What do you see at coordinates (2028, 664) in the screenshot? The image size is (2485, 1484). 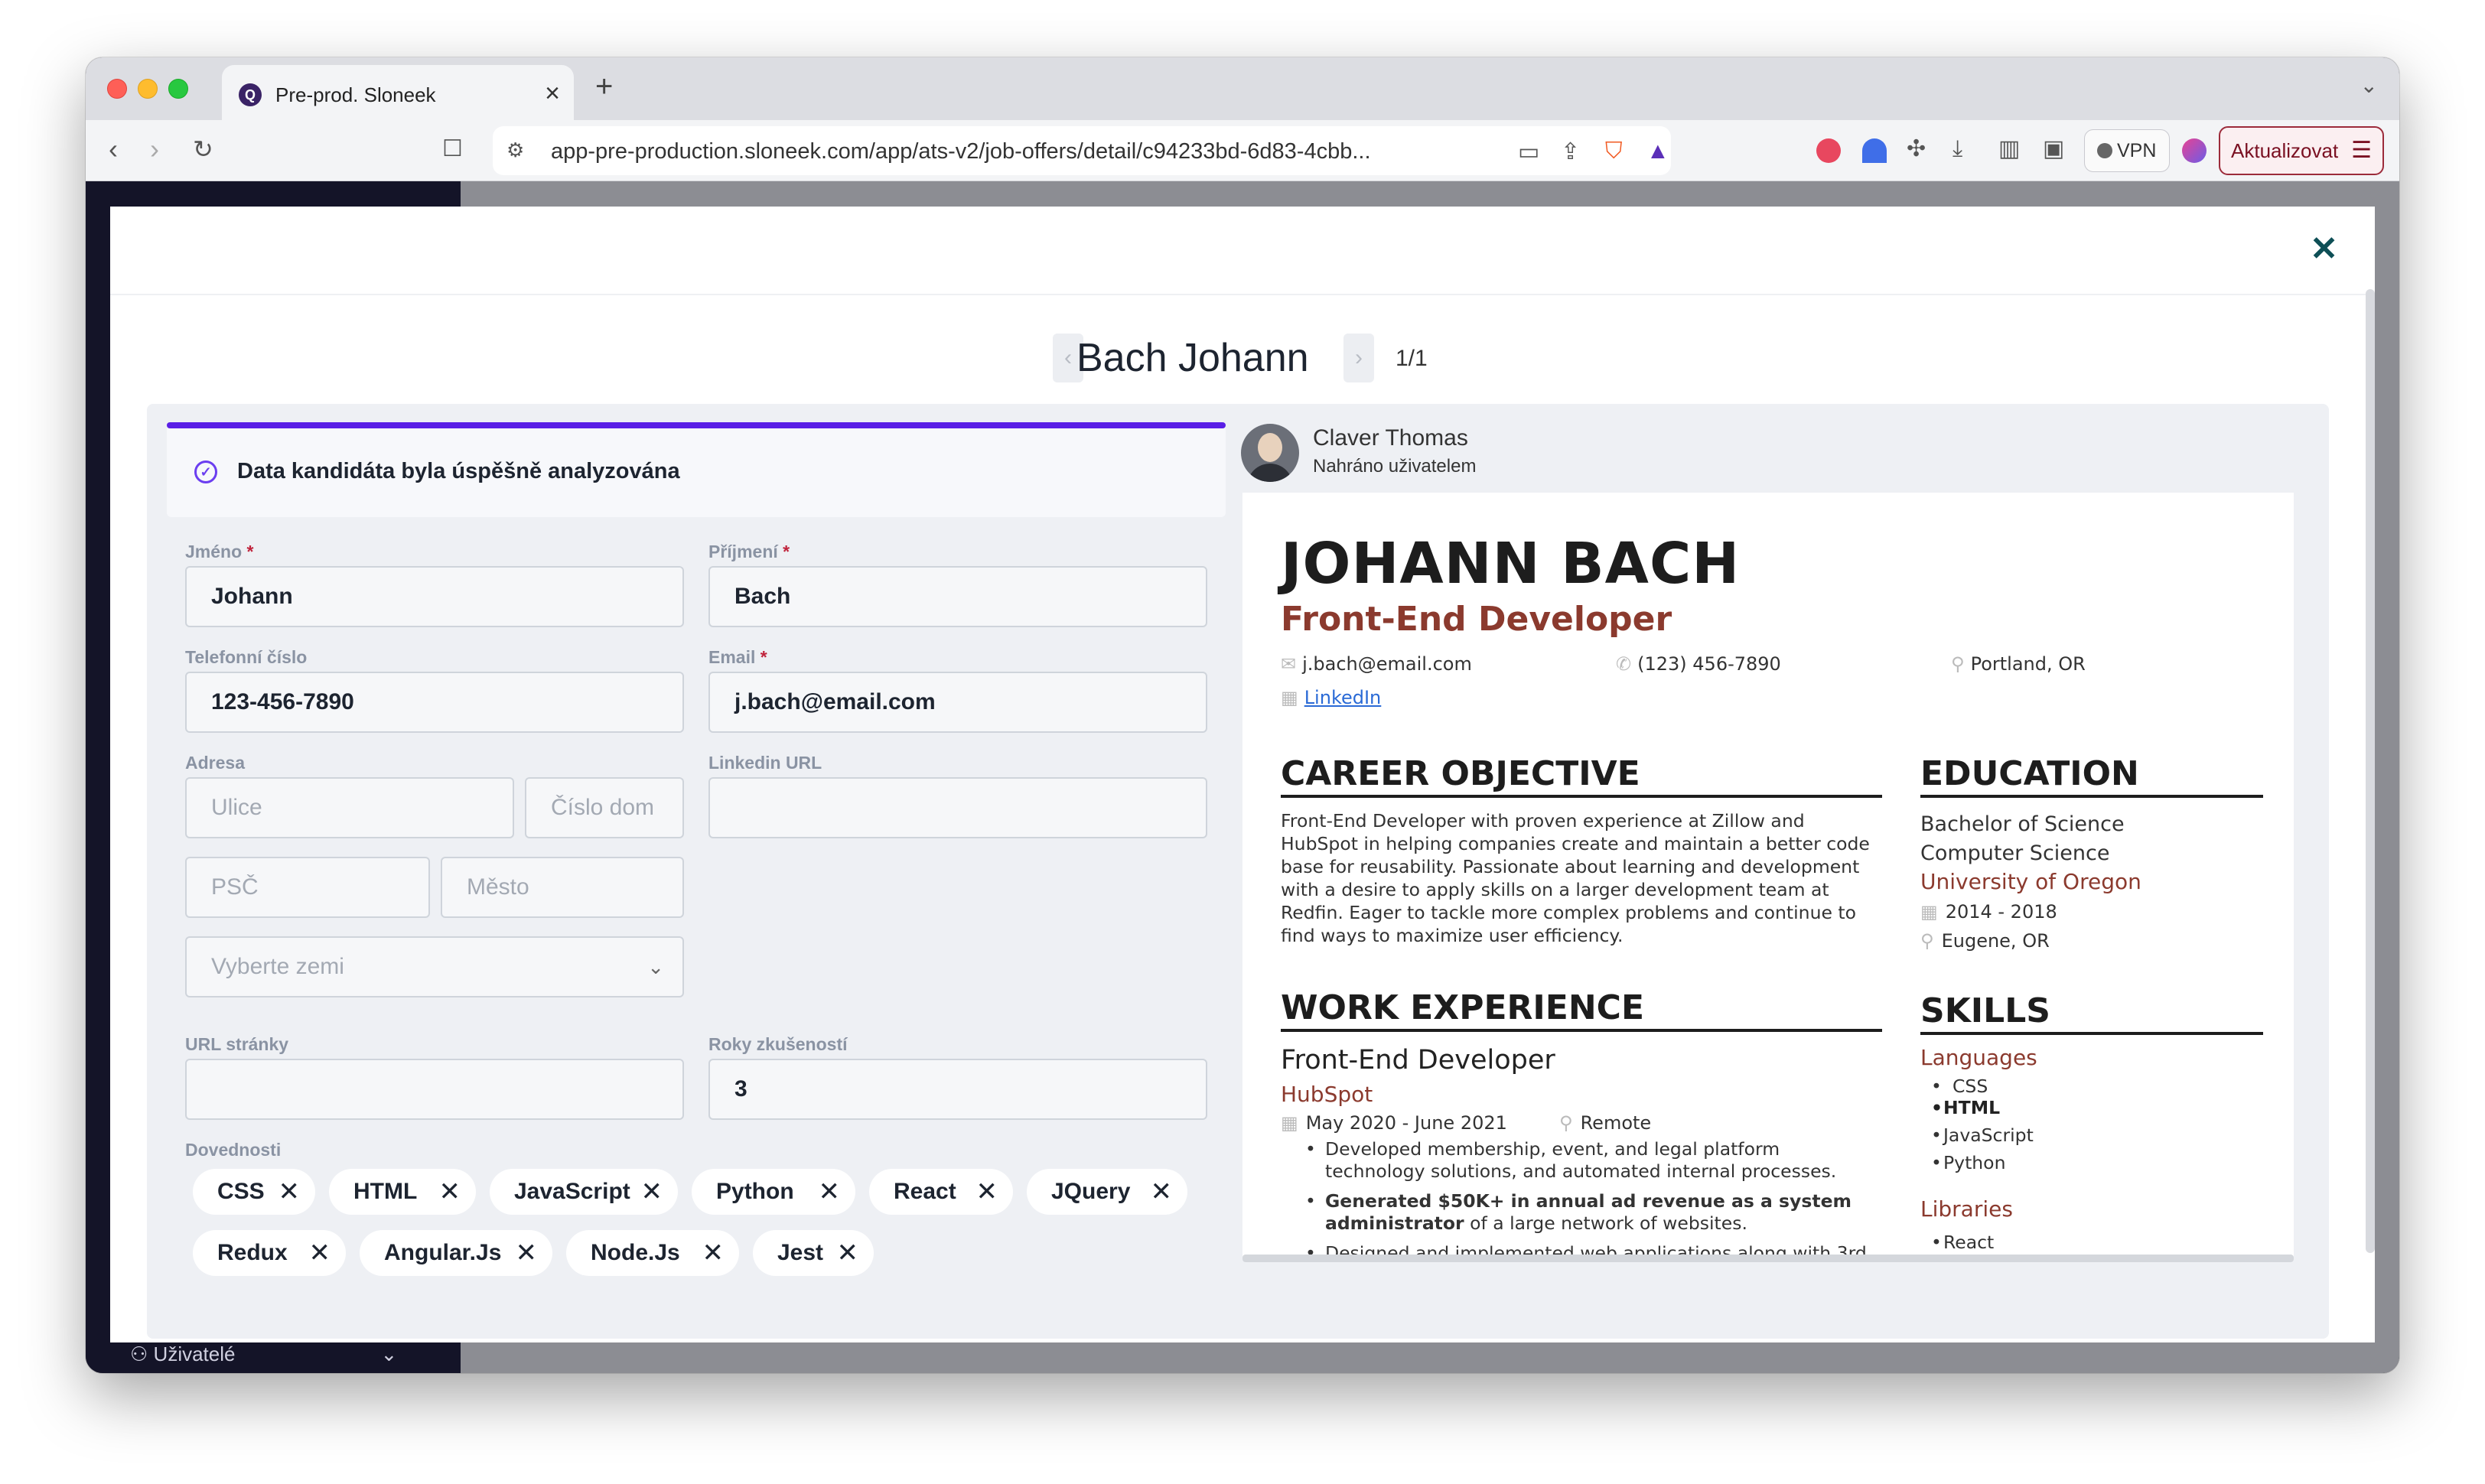 I see `resume-location-text: Portland, OR` at bounding box center [2028, 664].